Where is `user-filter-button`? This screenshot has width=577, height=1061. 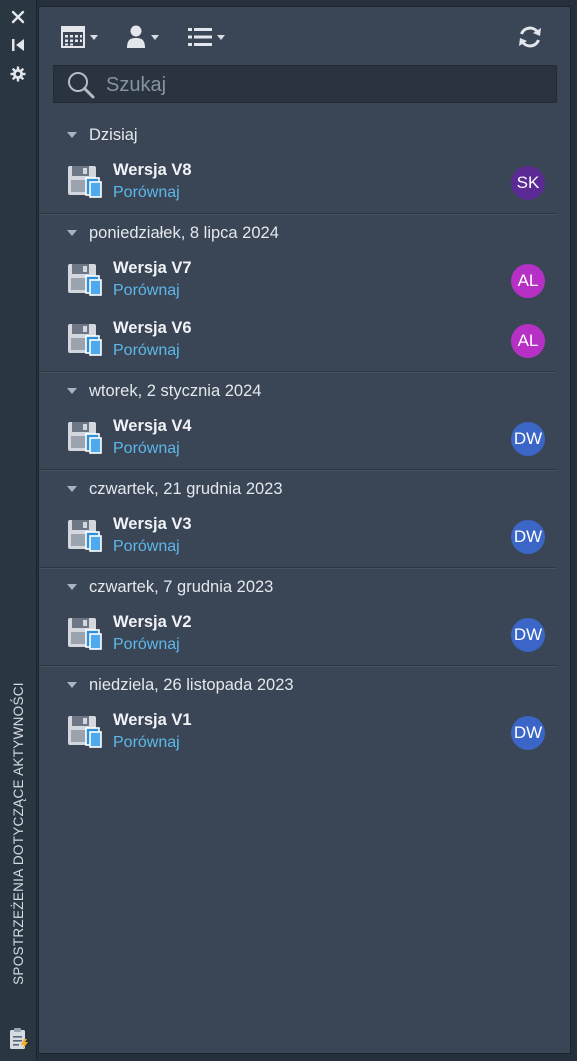
user-filter-button is located at coordinates (142, 37).